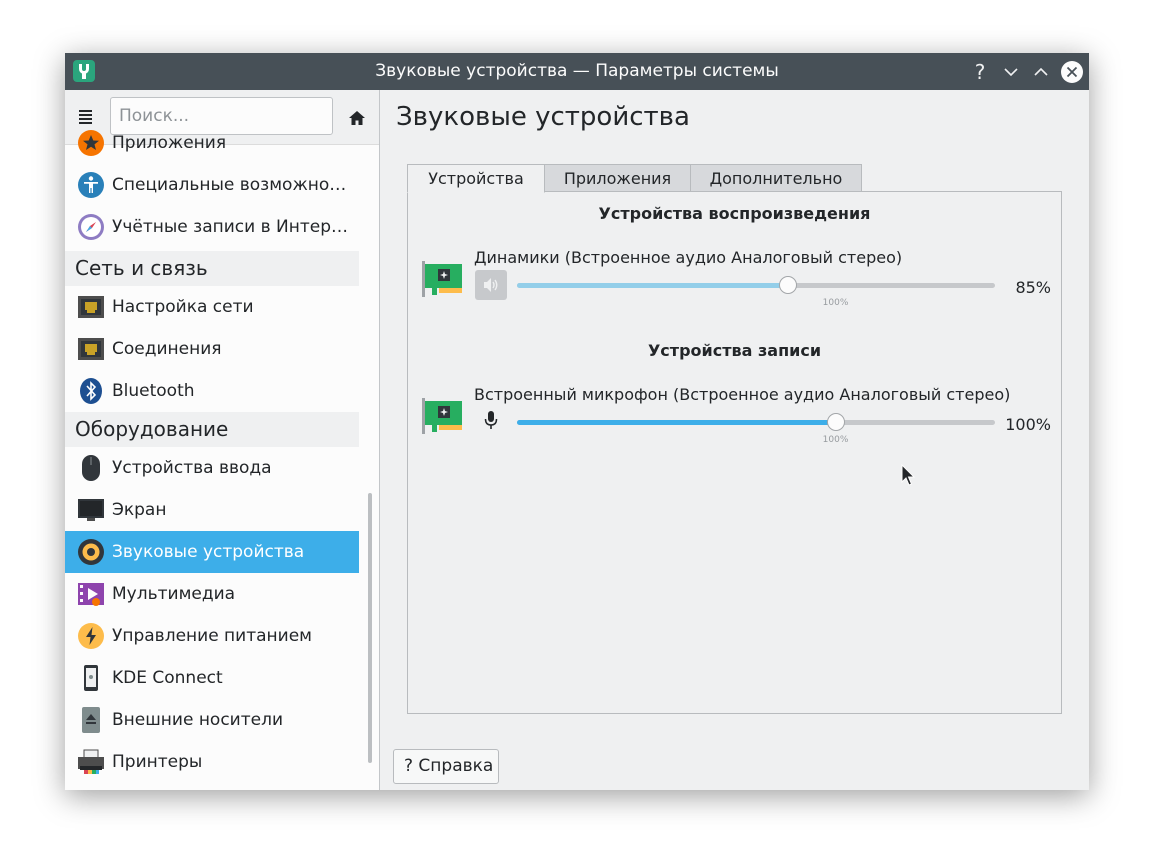  What do you see at coordinates (192, 468) in the screenshot?
I see `sidebar-item-label: Устройства ввода` at bounding box center [192, 468].